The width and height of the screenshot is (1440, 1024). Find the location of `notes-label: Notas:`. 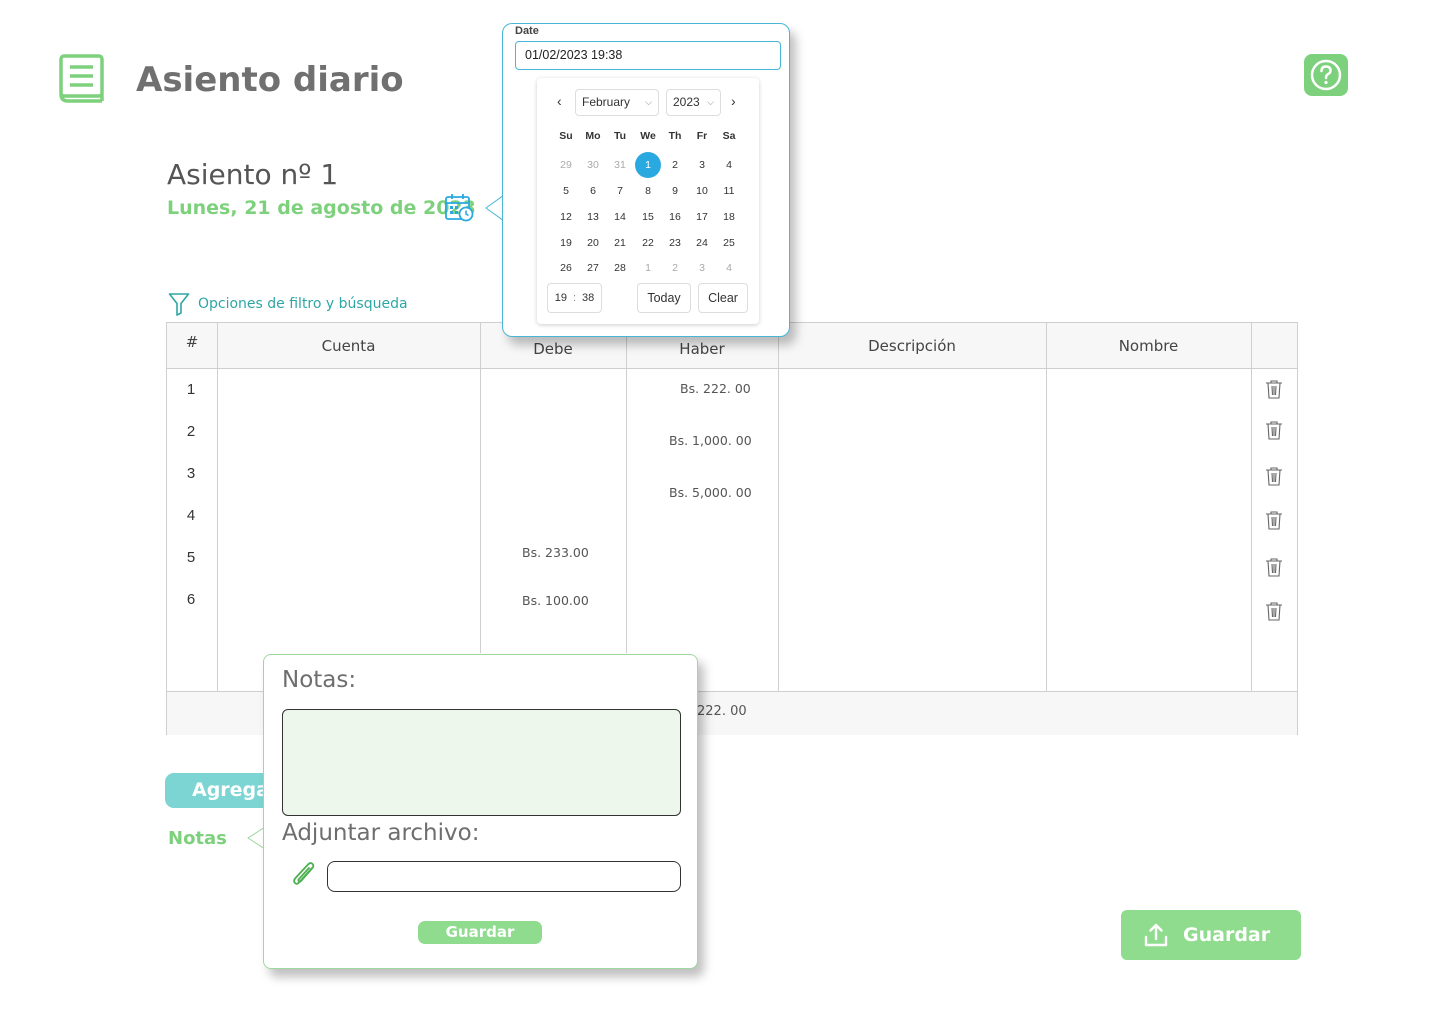

notes-label: Notas: is located at coordinates (319, 680).